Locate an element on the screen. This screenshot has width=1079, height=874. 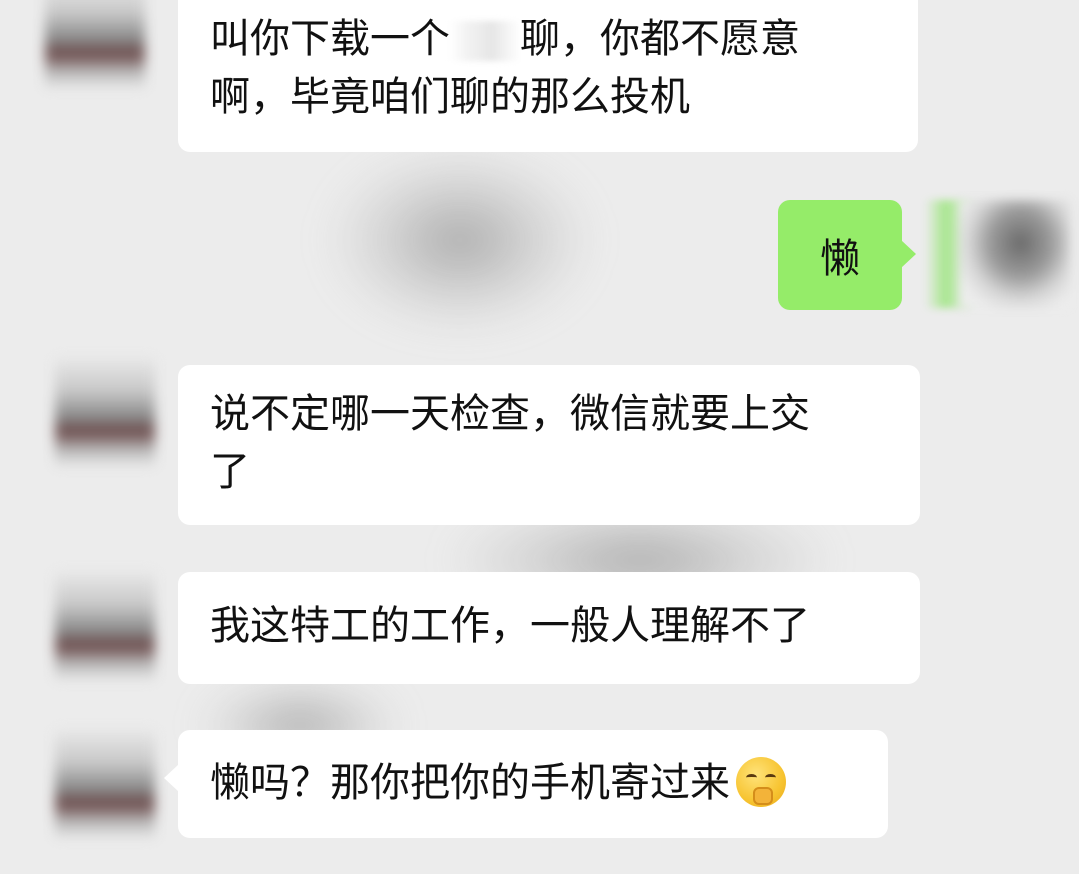
shushing-face-emoji is located at coordinates (761, 782).